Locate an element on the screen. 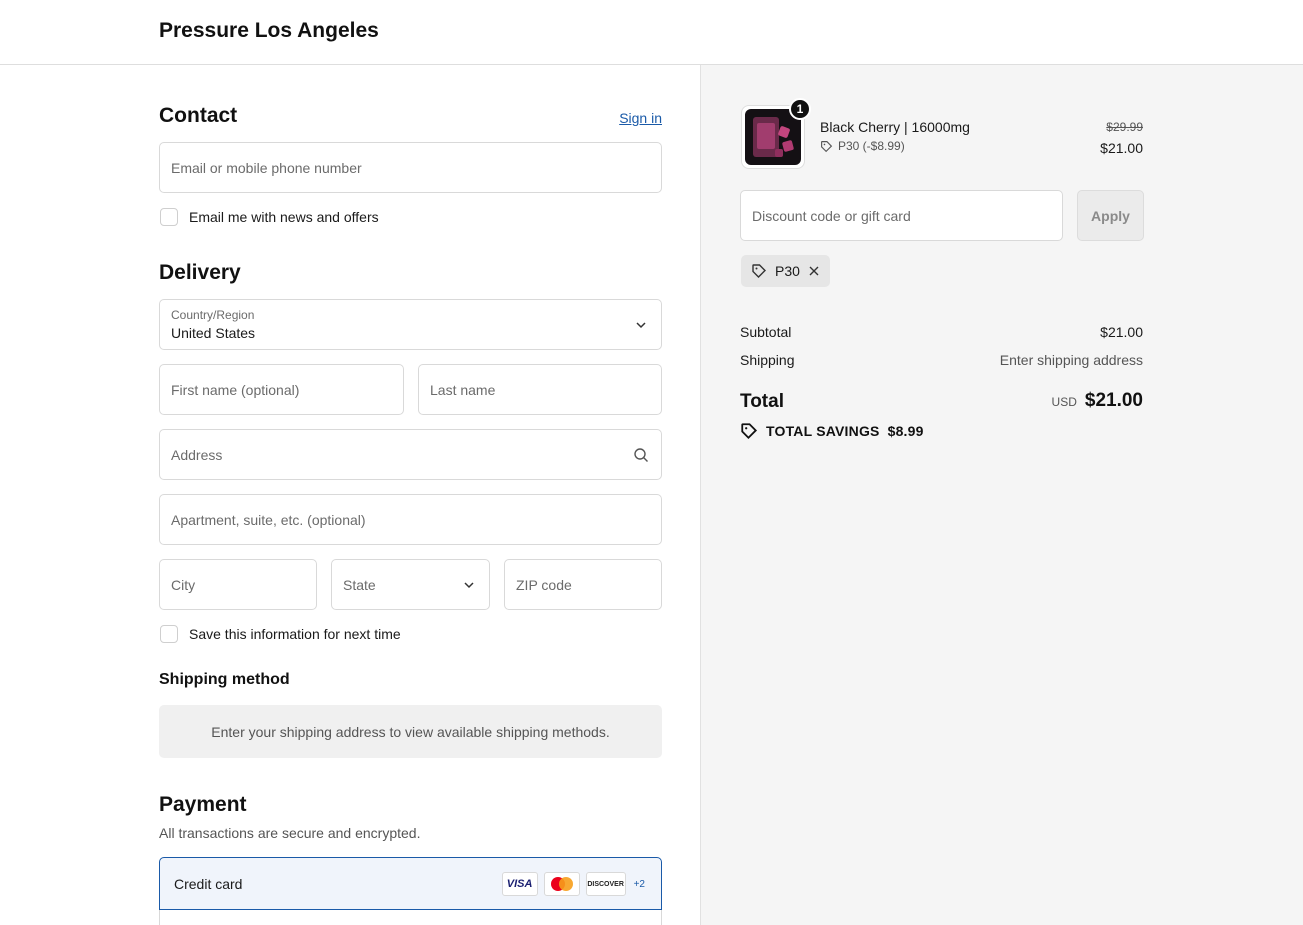 Image resolution: width=1303 pixels, height=925 pixels. total-savings: TOTAL SAVINGS $8.99 is located at coordinates (832, 431).